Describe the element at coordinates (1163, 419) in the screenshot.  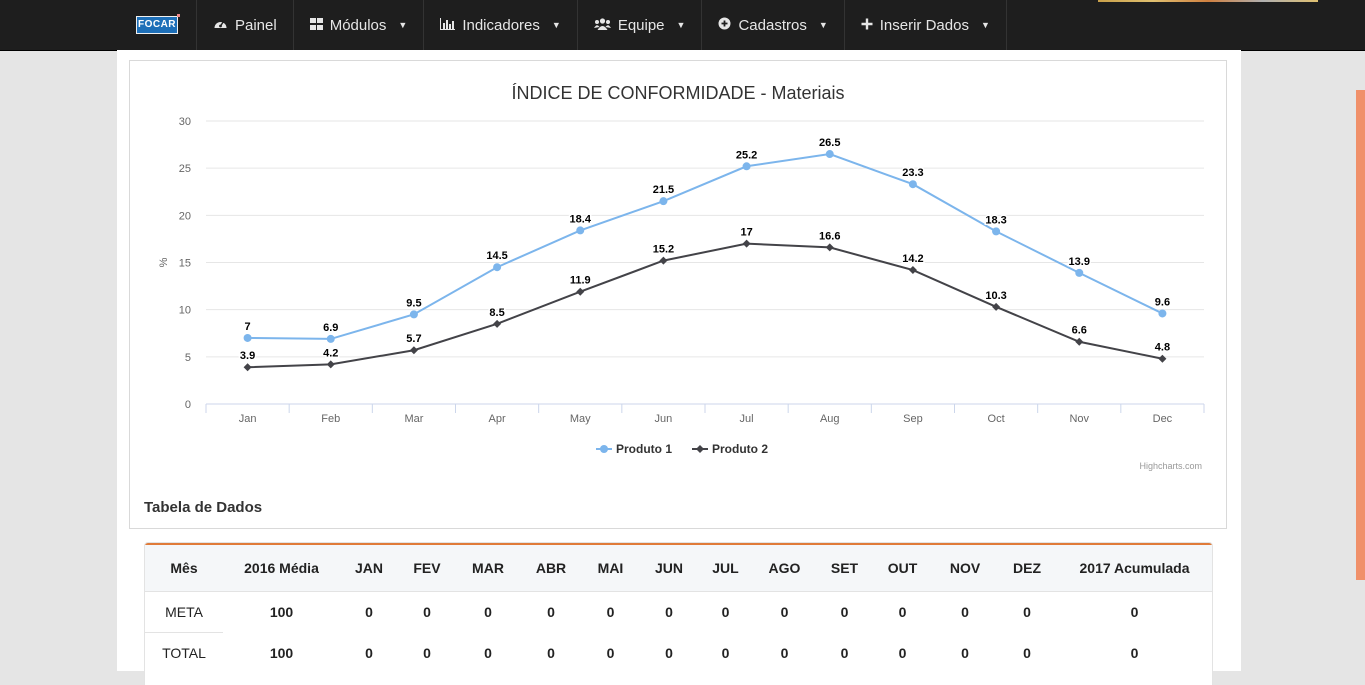
I see `x-tick-label: Dec` at that location.